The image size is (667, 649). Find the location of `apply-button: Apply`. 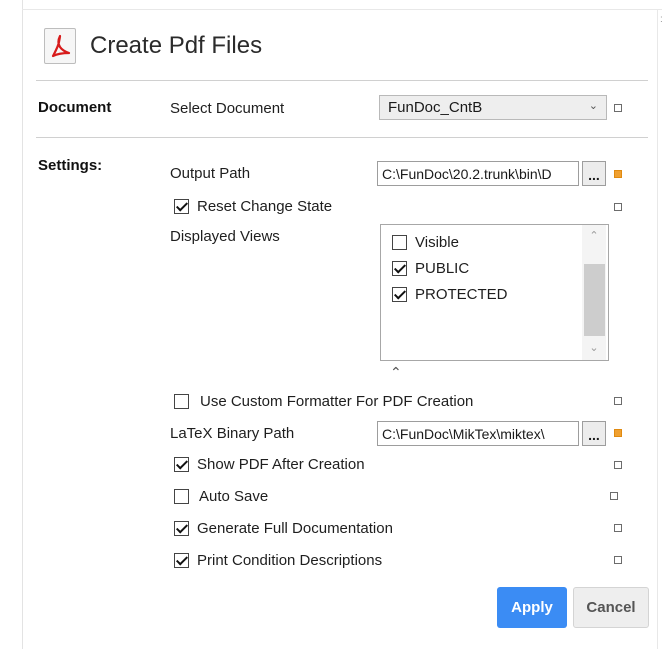

apply-button: Apply is located at coordinates (532, 607).